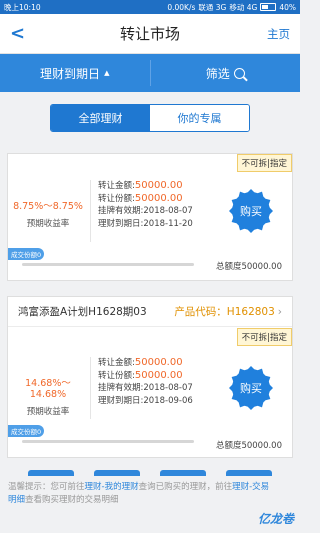 This screenshot has height=533, width=320. I want to click on product-name: 鸿富添盈A计划H1628期03, so click(82, 312).